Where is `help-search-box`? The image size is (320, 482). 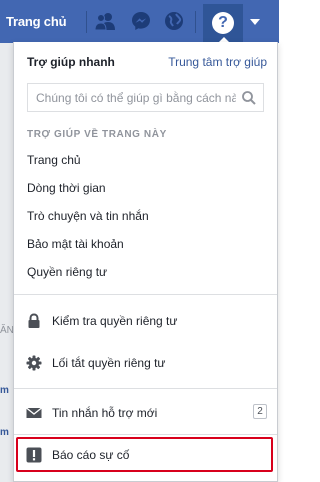 help-search-box is located at coordinates (145, 97).